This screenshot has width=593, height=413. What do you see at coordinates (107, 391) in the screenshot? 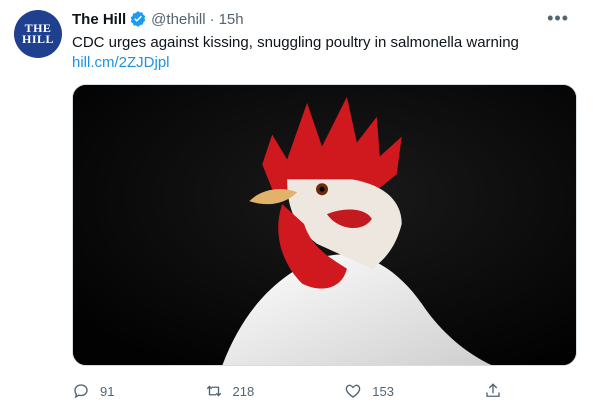
I see `reply-count: 91` at bounding box center [107, 391].